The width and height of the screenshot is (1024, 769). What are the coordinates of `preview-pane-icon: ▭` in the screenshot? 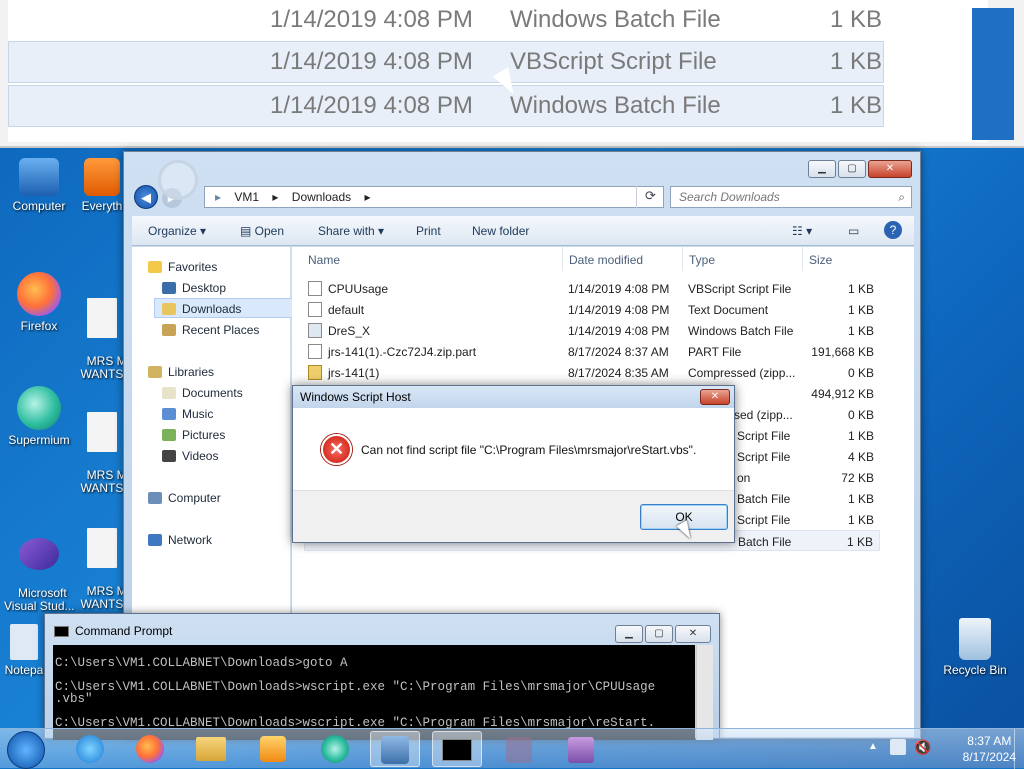 It's located at (853, 231).